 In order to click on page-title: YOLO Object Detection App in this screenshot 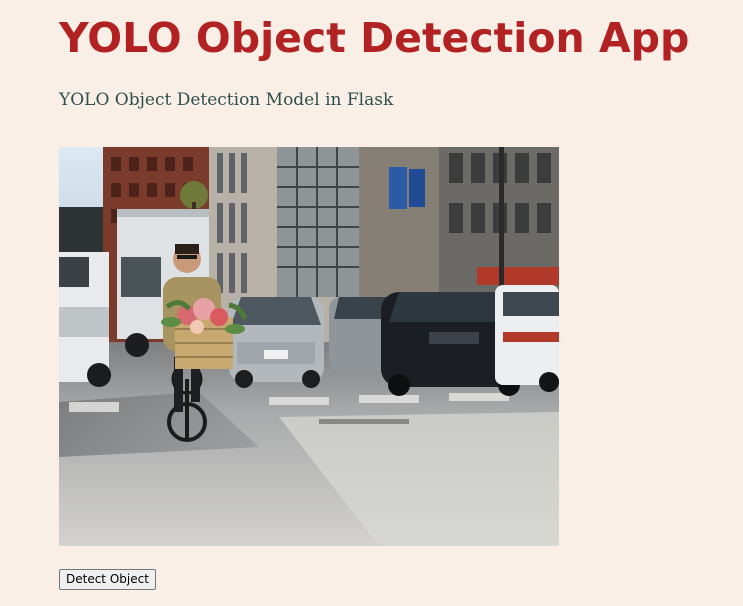, I will do `click(374, 38)`.